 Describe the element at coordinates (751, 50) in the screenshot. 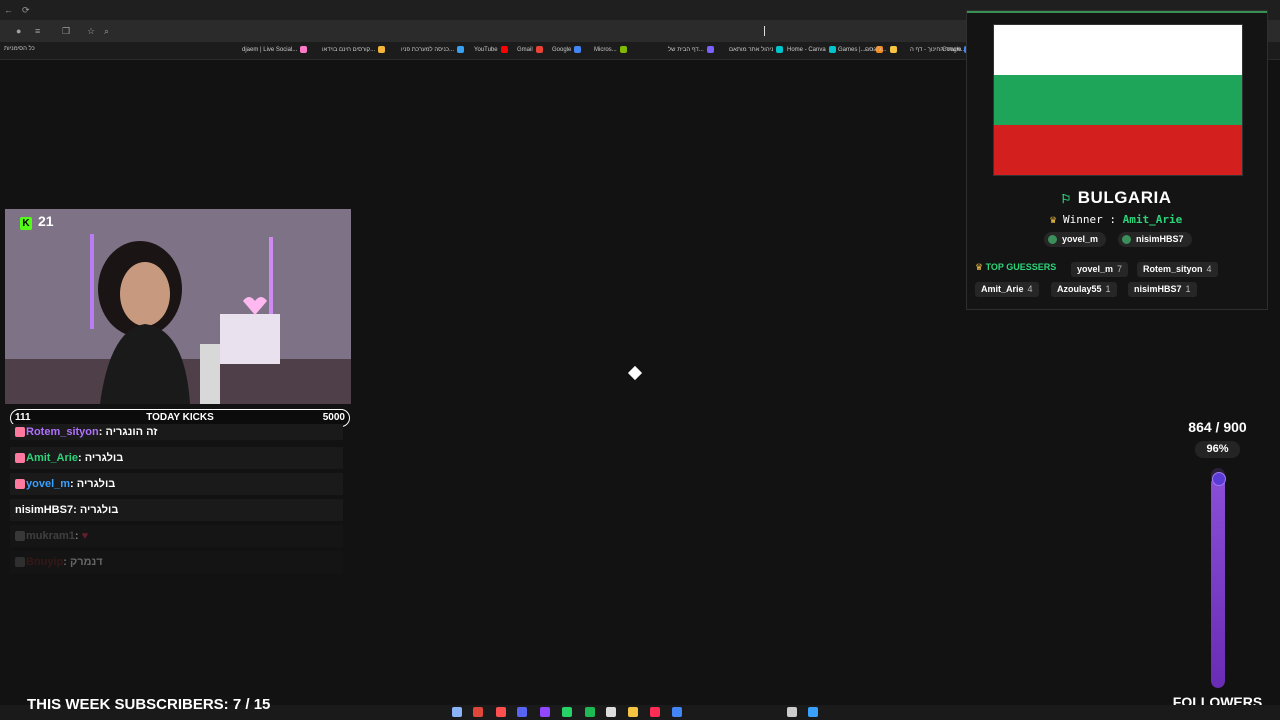

I see `bookmark-label: ניהול אתר מותאם` at that location.